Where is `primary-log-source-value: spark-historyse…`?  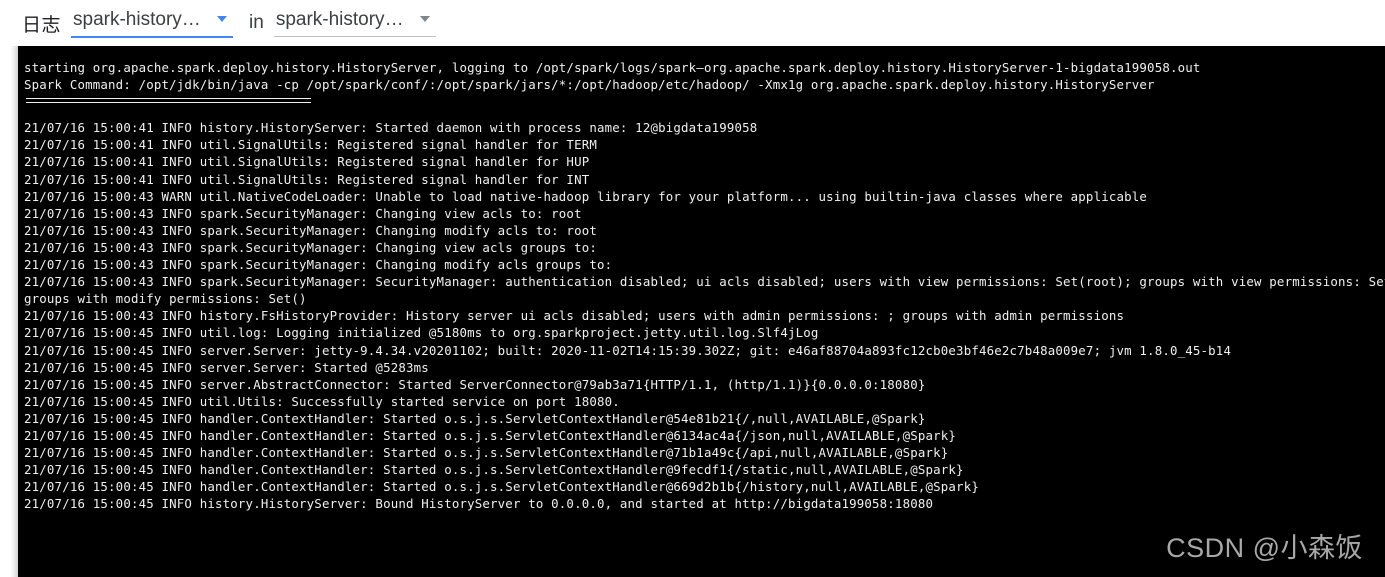 primary-log-source-value: spark-historyse… is located at coordinates (139, 19).